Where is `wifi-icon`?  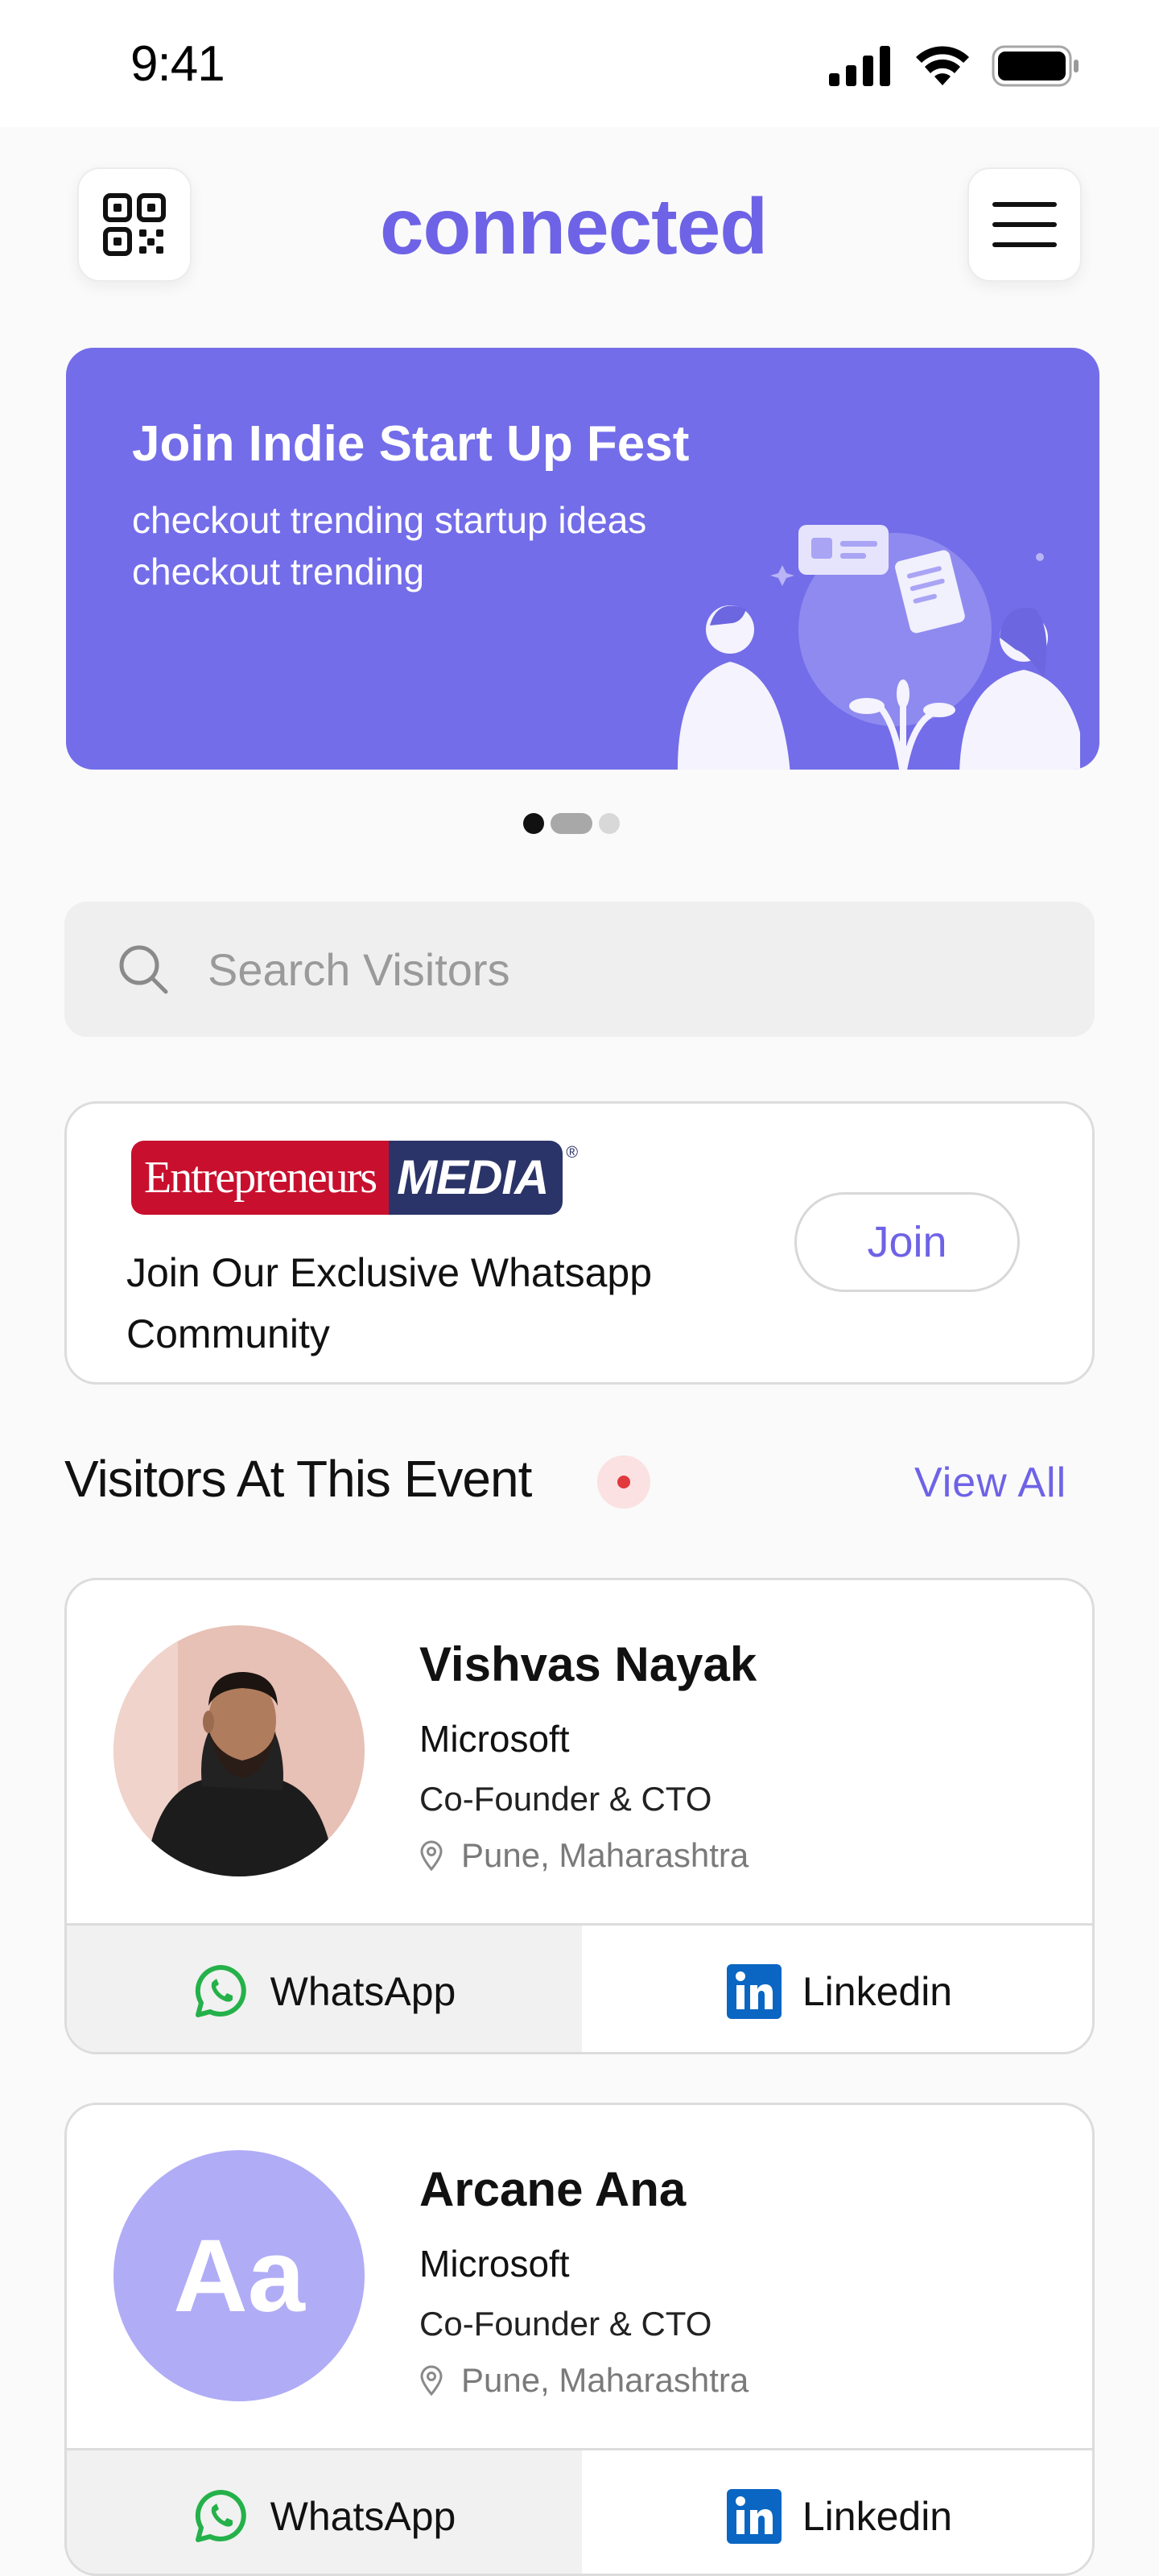
wifi-icon is located at coordinates (942, 65).